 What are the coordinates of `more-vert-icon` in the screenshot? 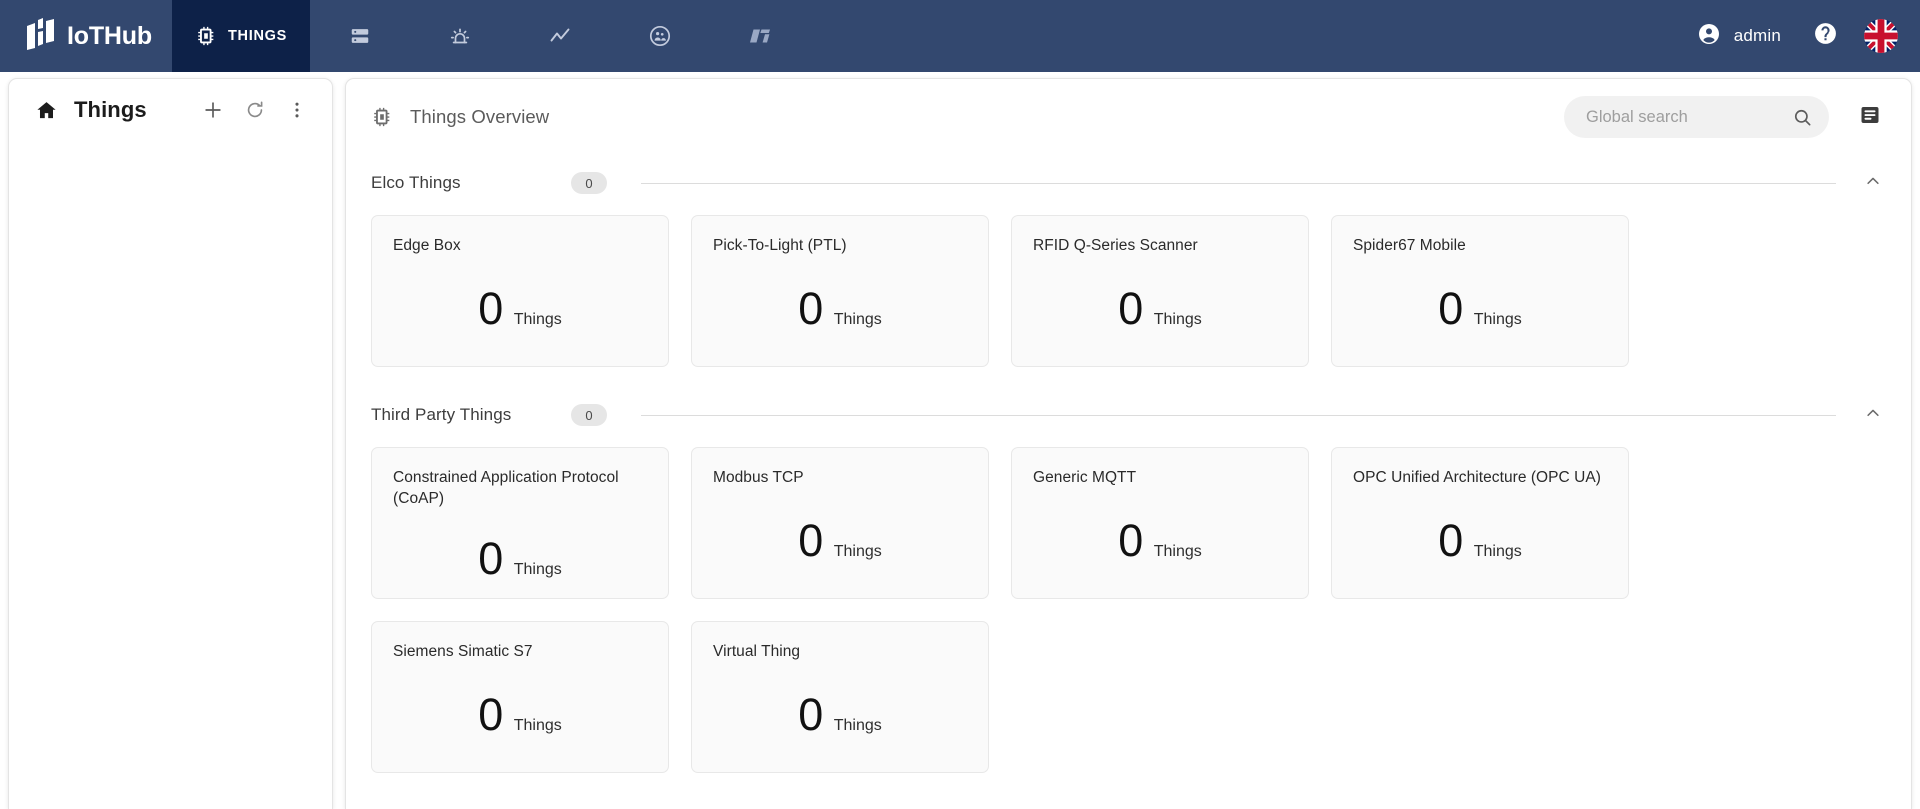 It's located at (297, 110).